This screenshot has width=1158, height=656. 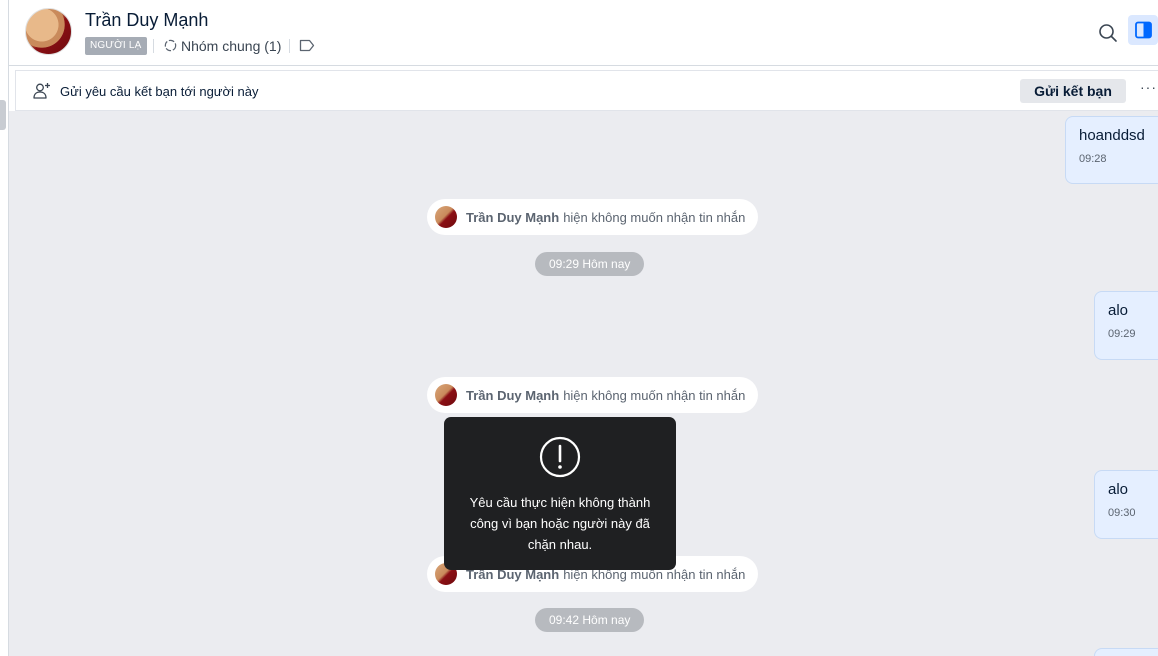 I want to click on more-options-button: ···, so click(x=1148, y=87).